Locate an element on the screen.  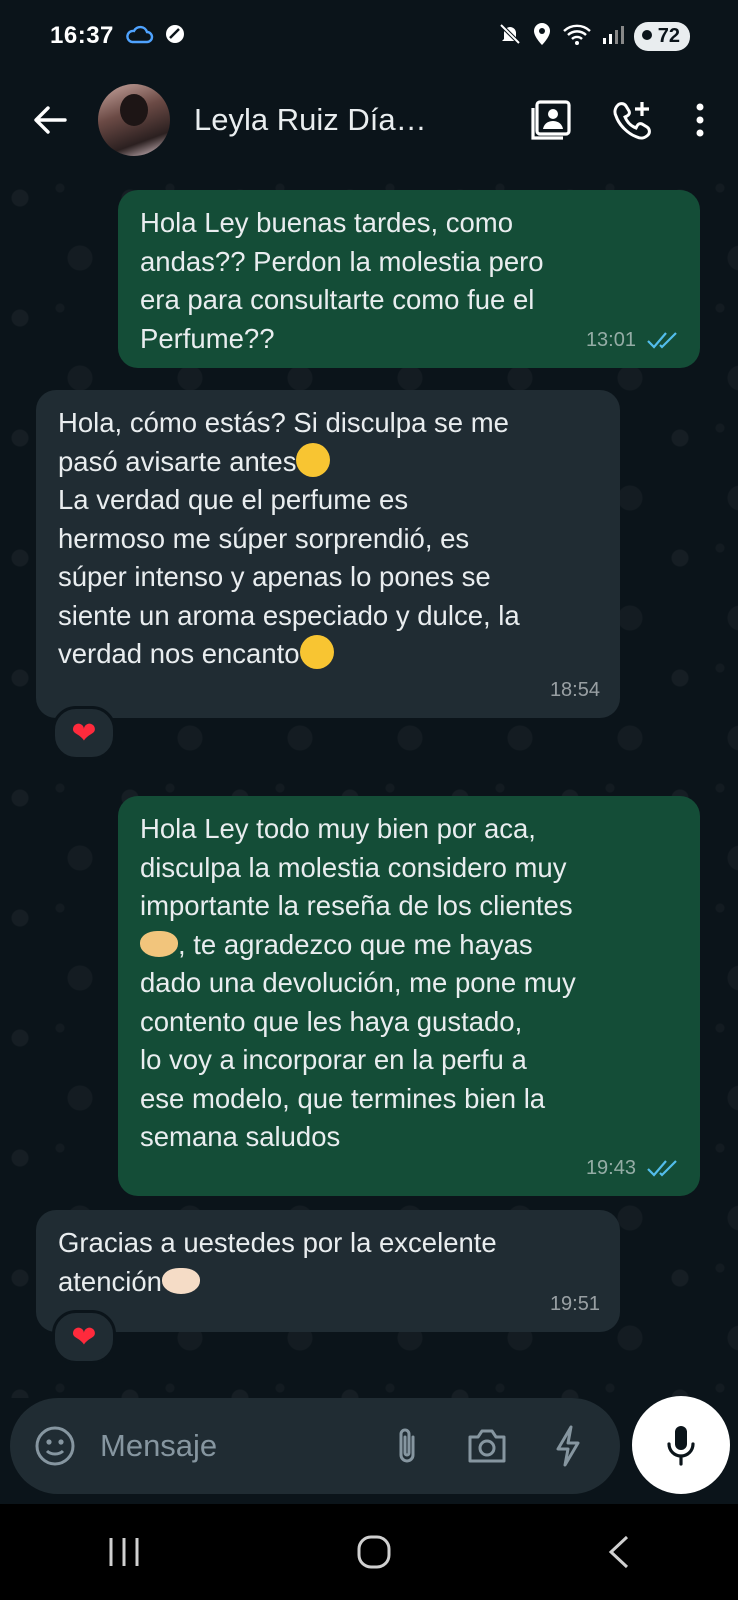
message-meta: 18:54 is located at coordinates (575, 690).